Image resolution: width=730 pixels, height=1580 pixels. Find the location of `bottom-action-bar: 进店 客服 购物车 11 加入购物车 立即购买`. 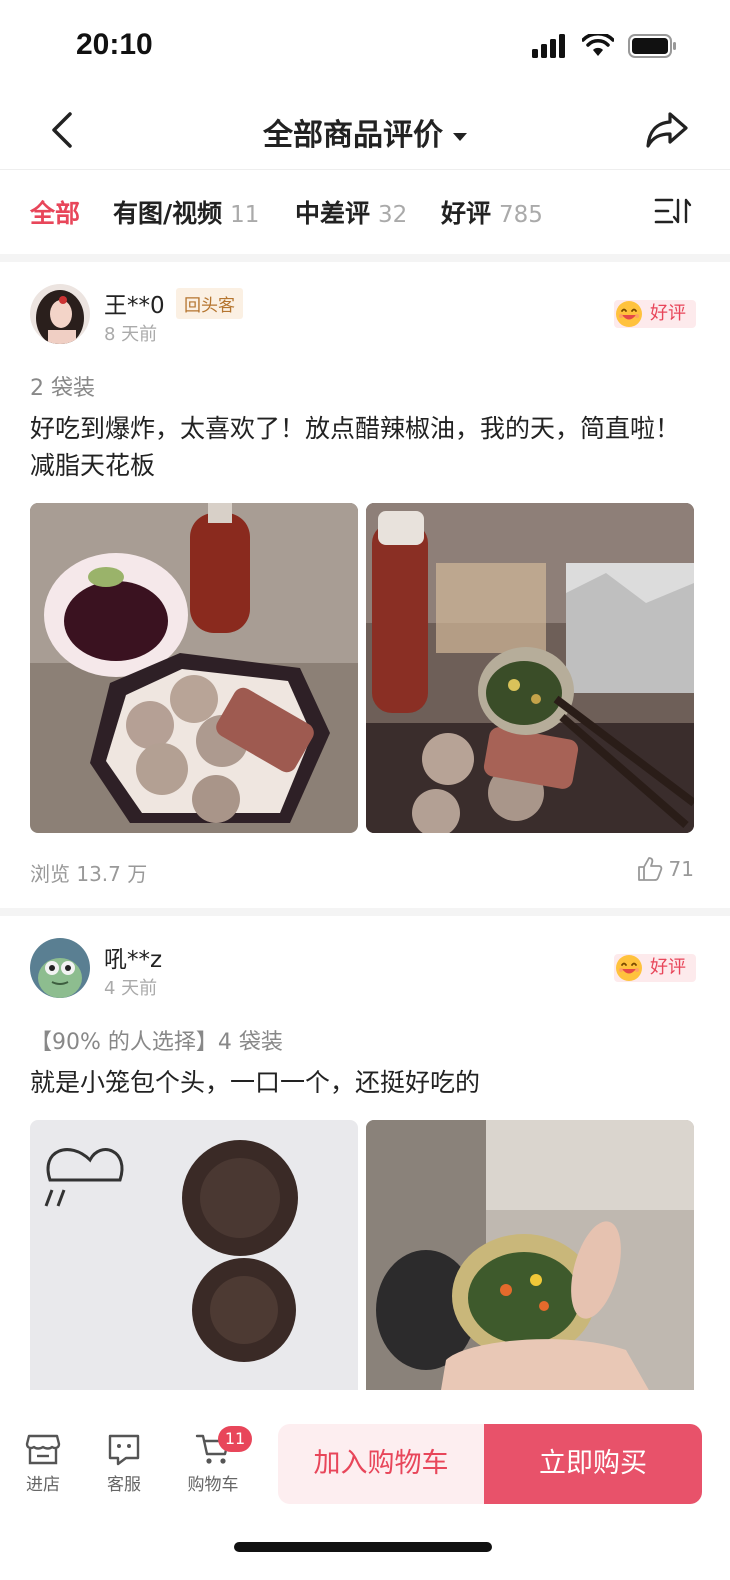

bottom-action-bar: 进店 客服 购物车 11 加入购物车 立即购买 is located at coordinates (365, 1485).